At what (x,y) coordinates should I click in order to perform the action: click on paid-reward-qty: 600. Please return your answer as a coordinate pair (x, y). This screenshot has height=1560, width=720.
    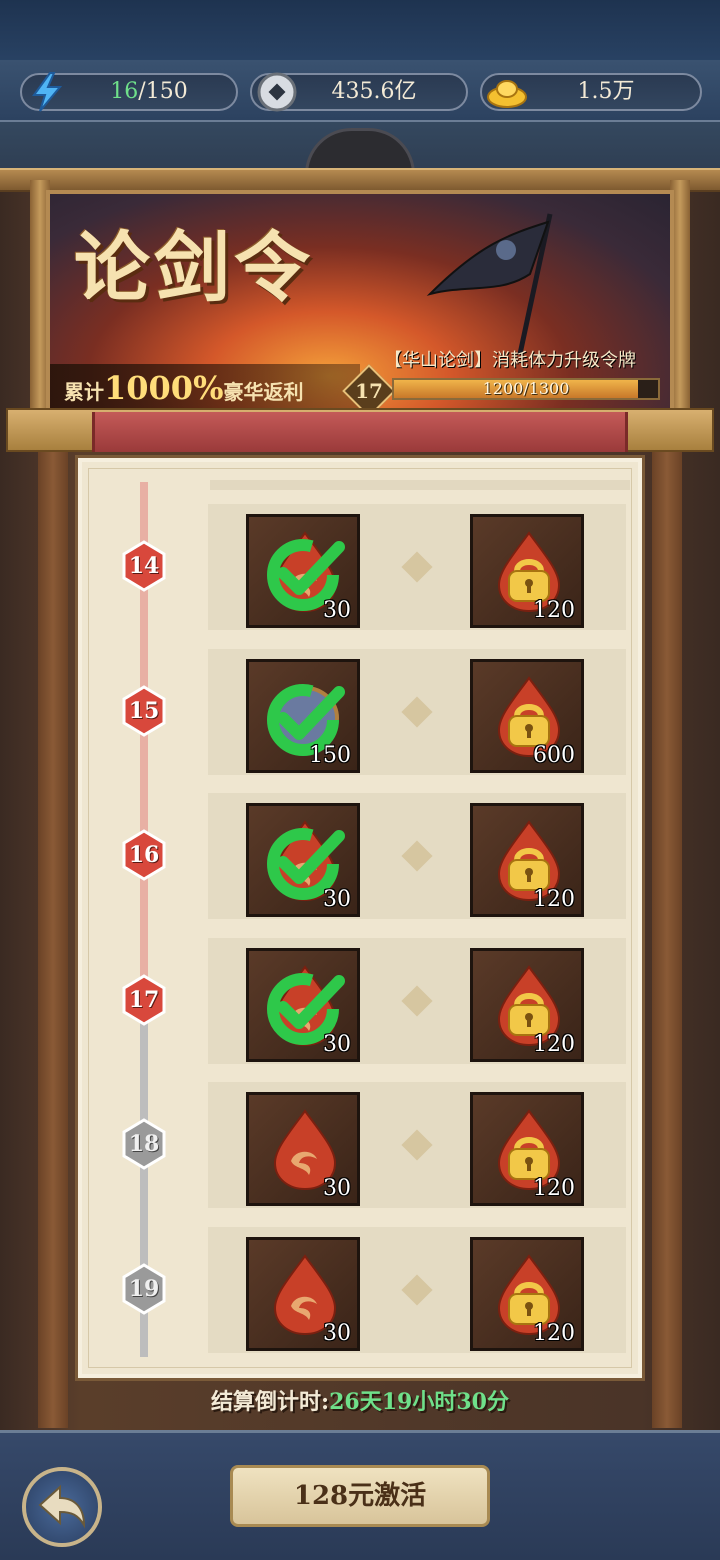
    Looking at the image, I should click on (554, 755).